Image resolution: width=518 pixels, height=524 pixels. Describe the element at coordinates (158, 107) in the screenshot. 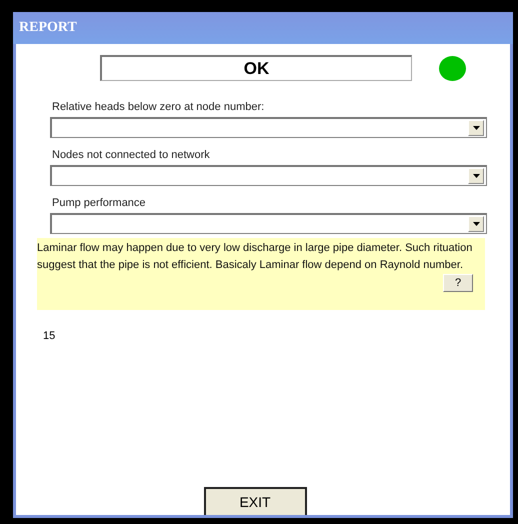

I see `field-label: Relative heads below zero at node number:` at that location.